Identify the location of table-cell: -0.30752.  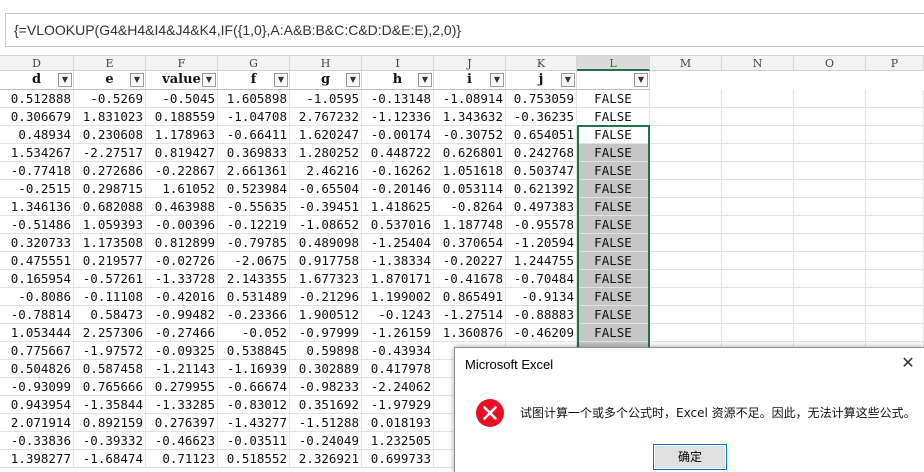
(470, 135).